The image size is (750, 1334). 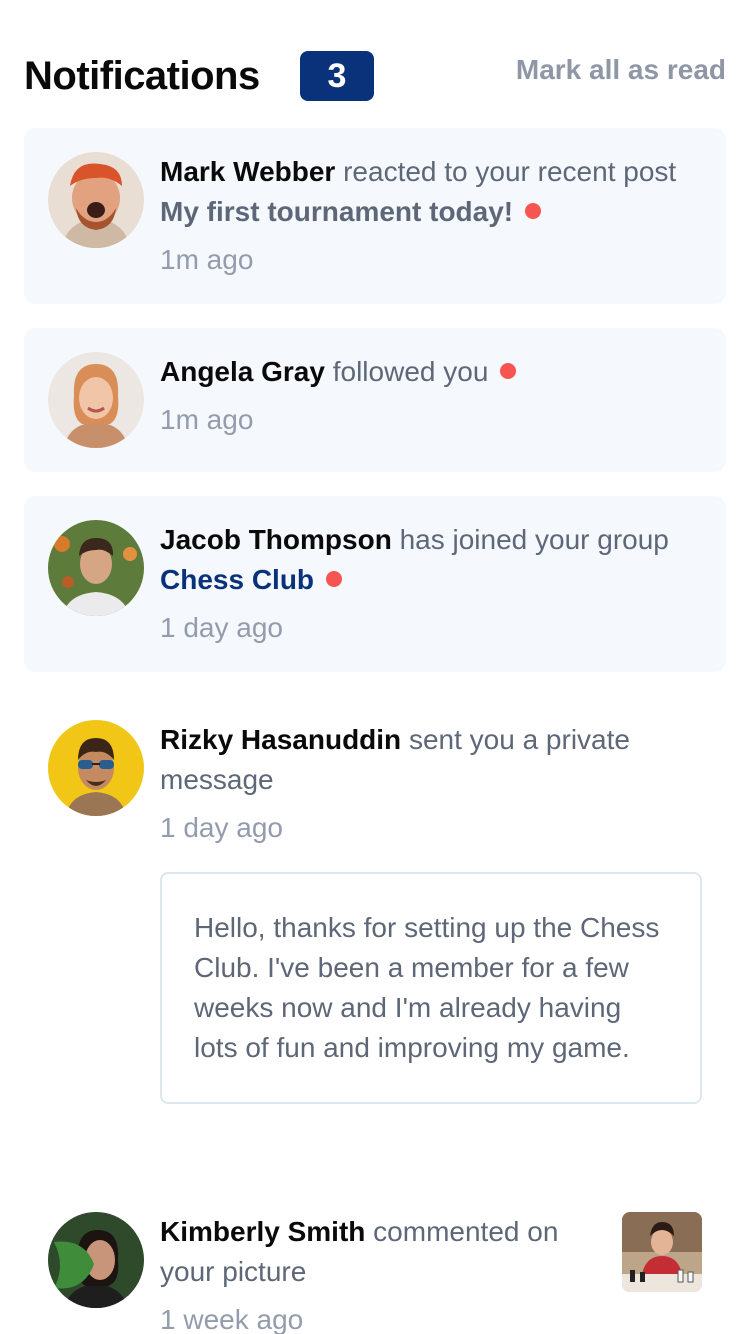 What do you see at coordinates (247, 171) in the screenshot?
I see `user-name: Mark Webber` at bounding box center [247, 171].